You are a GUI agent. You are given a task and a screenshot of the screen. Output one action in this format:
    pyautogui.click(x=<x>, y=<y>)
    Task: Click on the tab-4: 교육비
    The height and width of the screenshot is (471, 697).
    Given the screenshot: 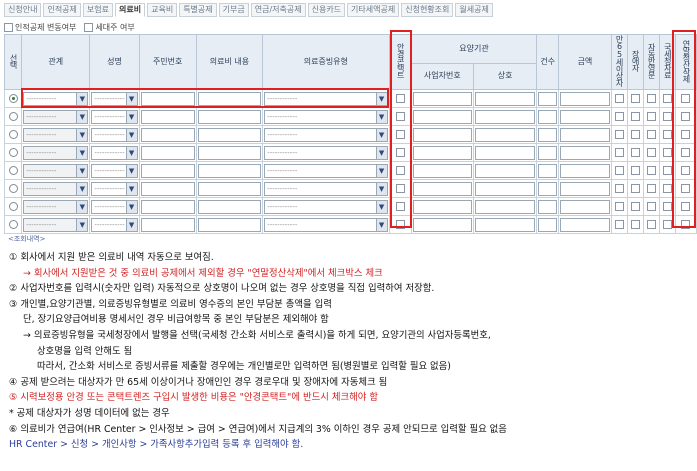 What is the action you would take?
    pyautogui.click(x=162, y=10)
    